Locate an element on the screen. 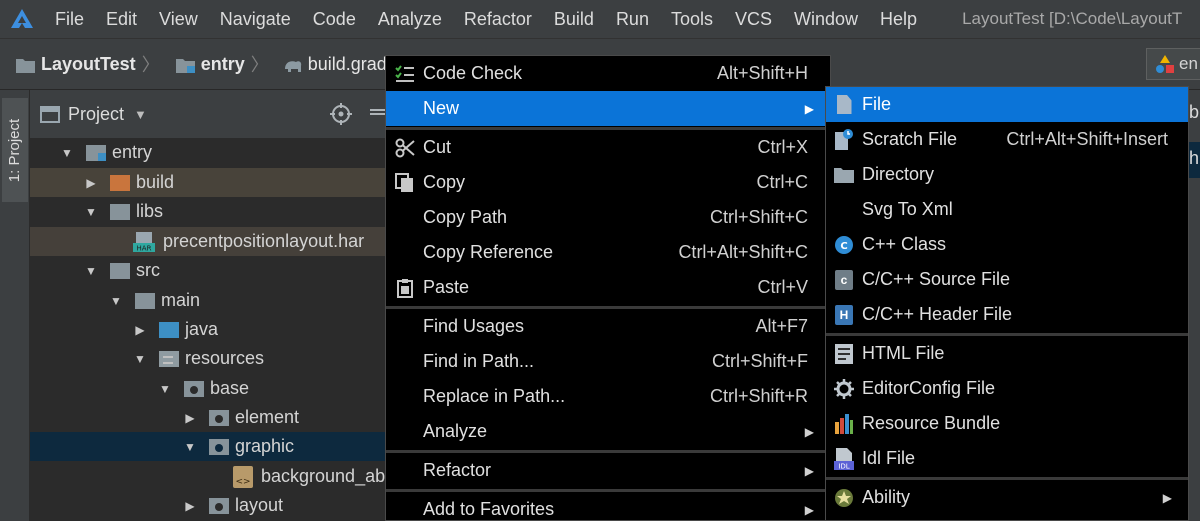  tree-row-label: java is located at coordinates (202, 329).